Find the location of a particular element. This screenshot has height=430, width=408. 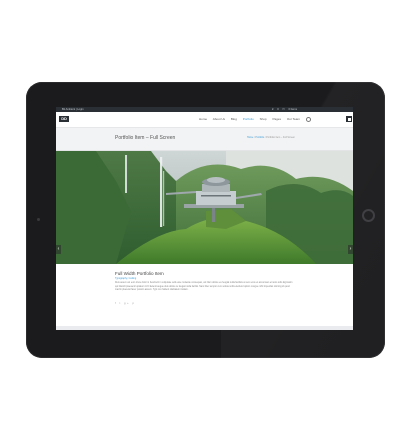

home-button is located at coordinates (368, 215).